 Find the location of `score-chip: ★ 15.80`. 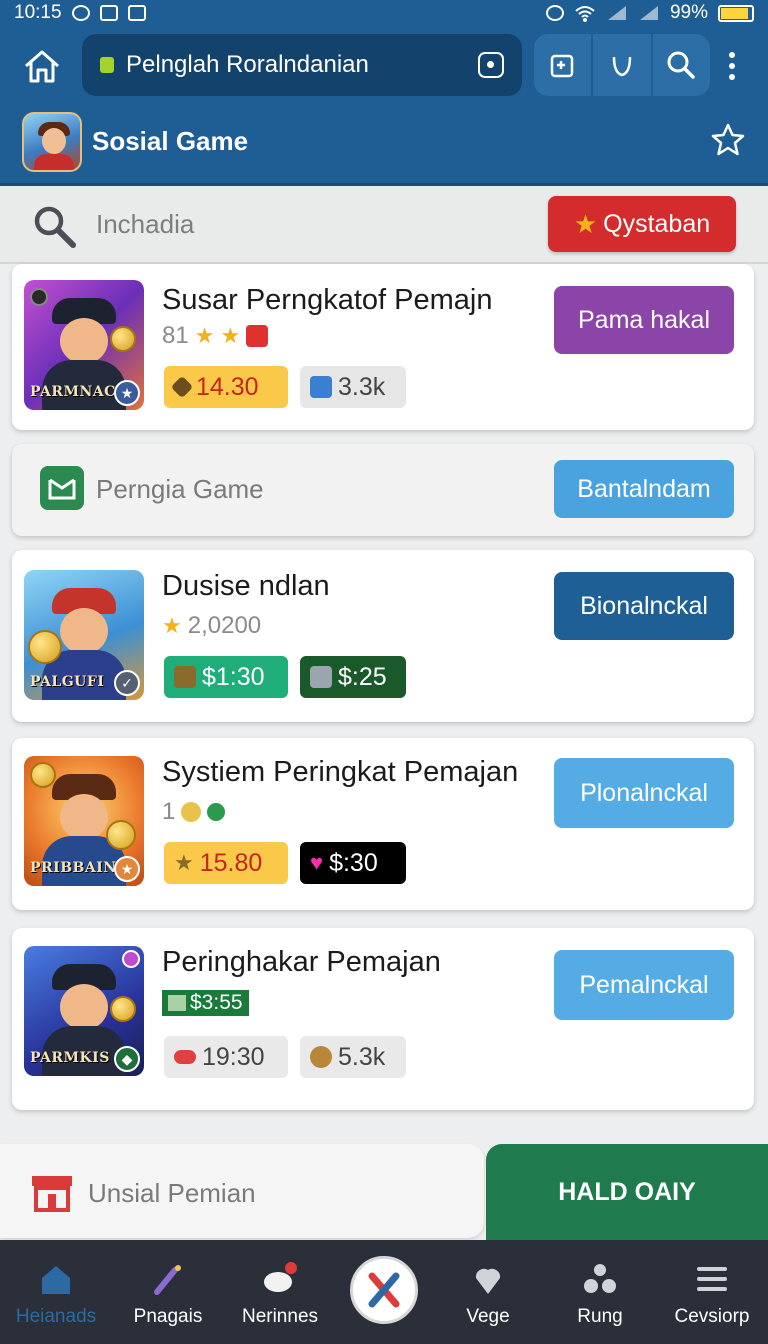

score-chip: ★ 15.80 is located at coordinates (226, 863).